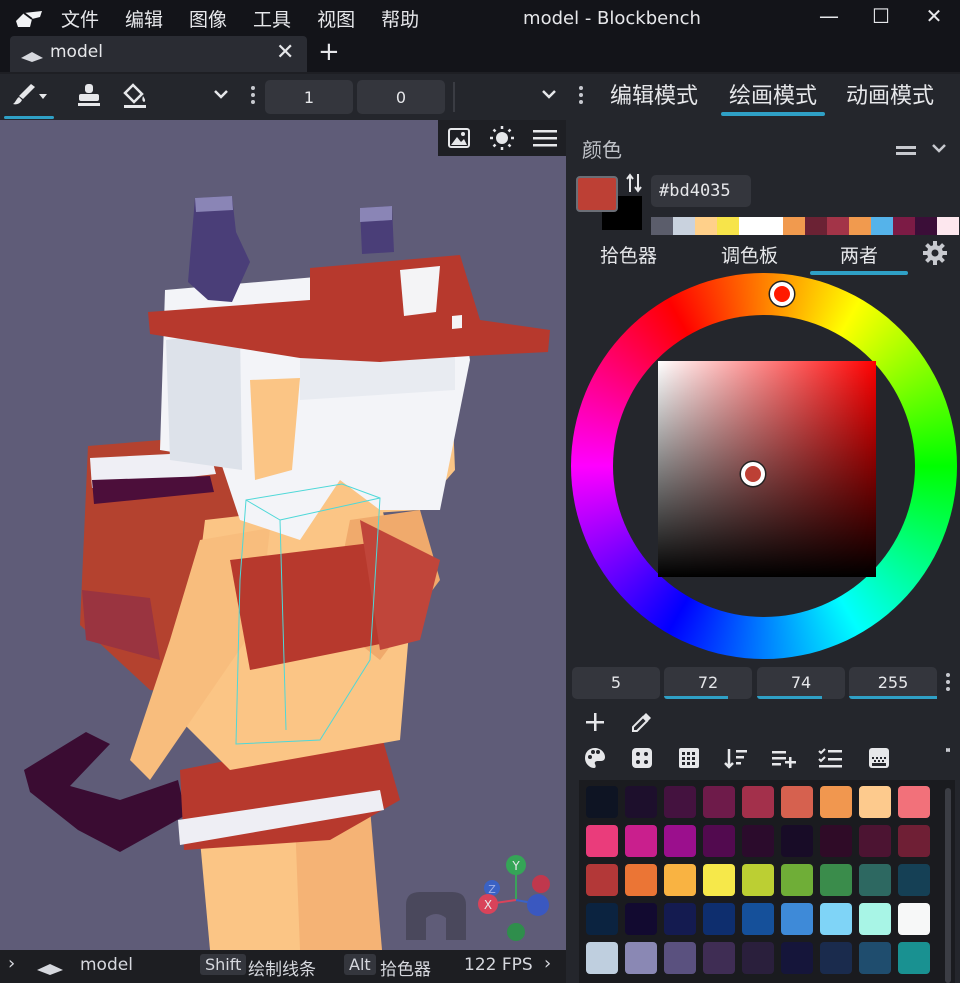 This screenshot has height=983, width=960. Describe the element at coordinates (893, 683) in the screenshot. I see `alpha-value-input: 255` at that location.